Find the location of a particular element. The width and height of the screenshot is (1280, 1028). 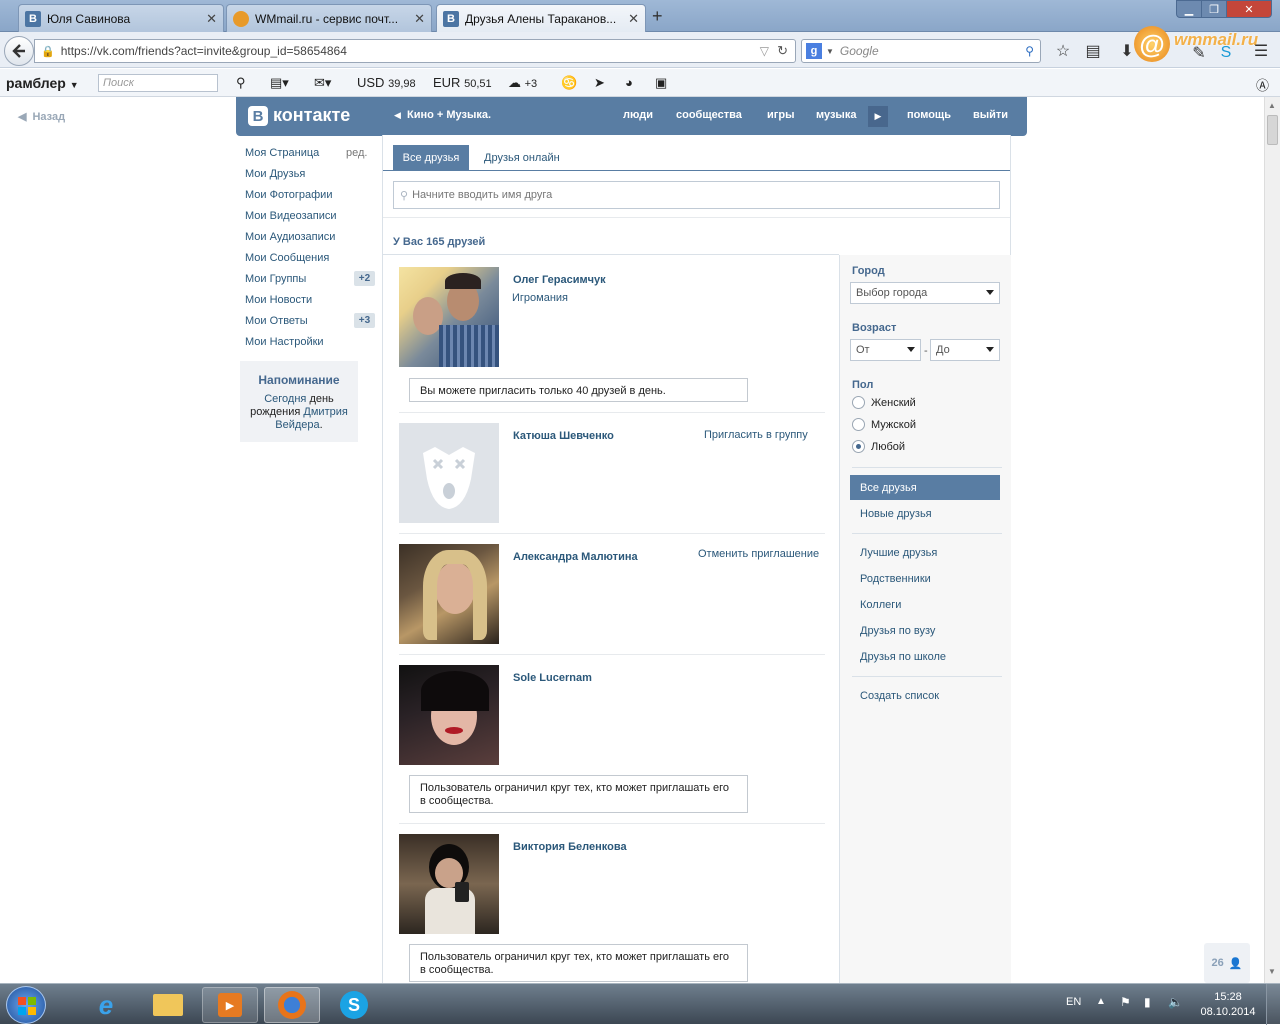

show-desktop-button is located at coordinates (1273, 1004).